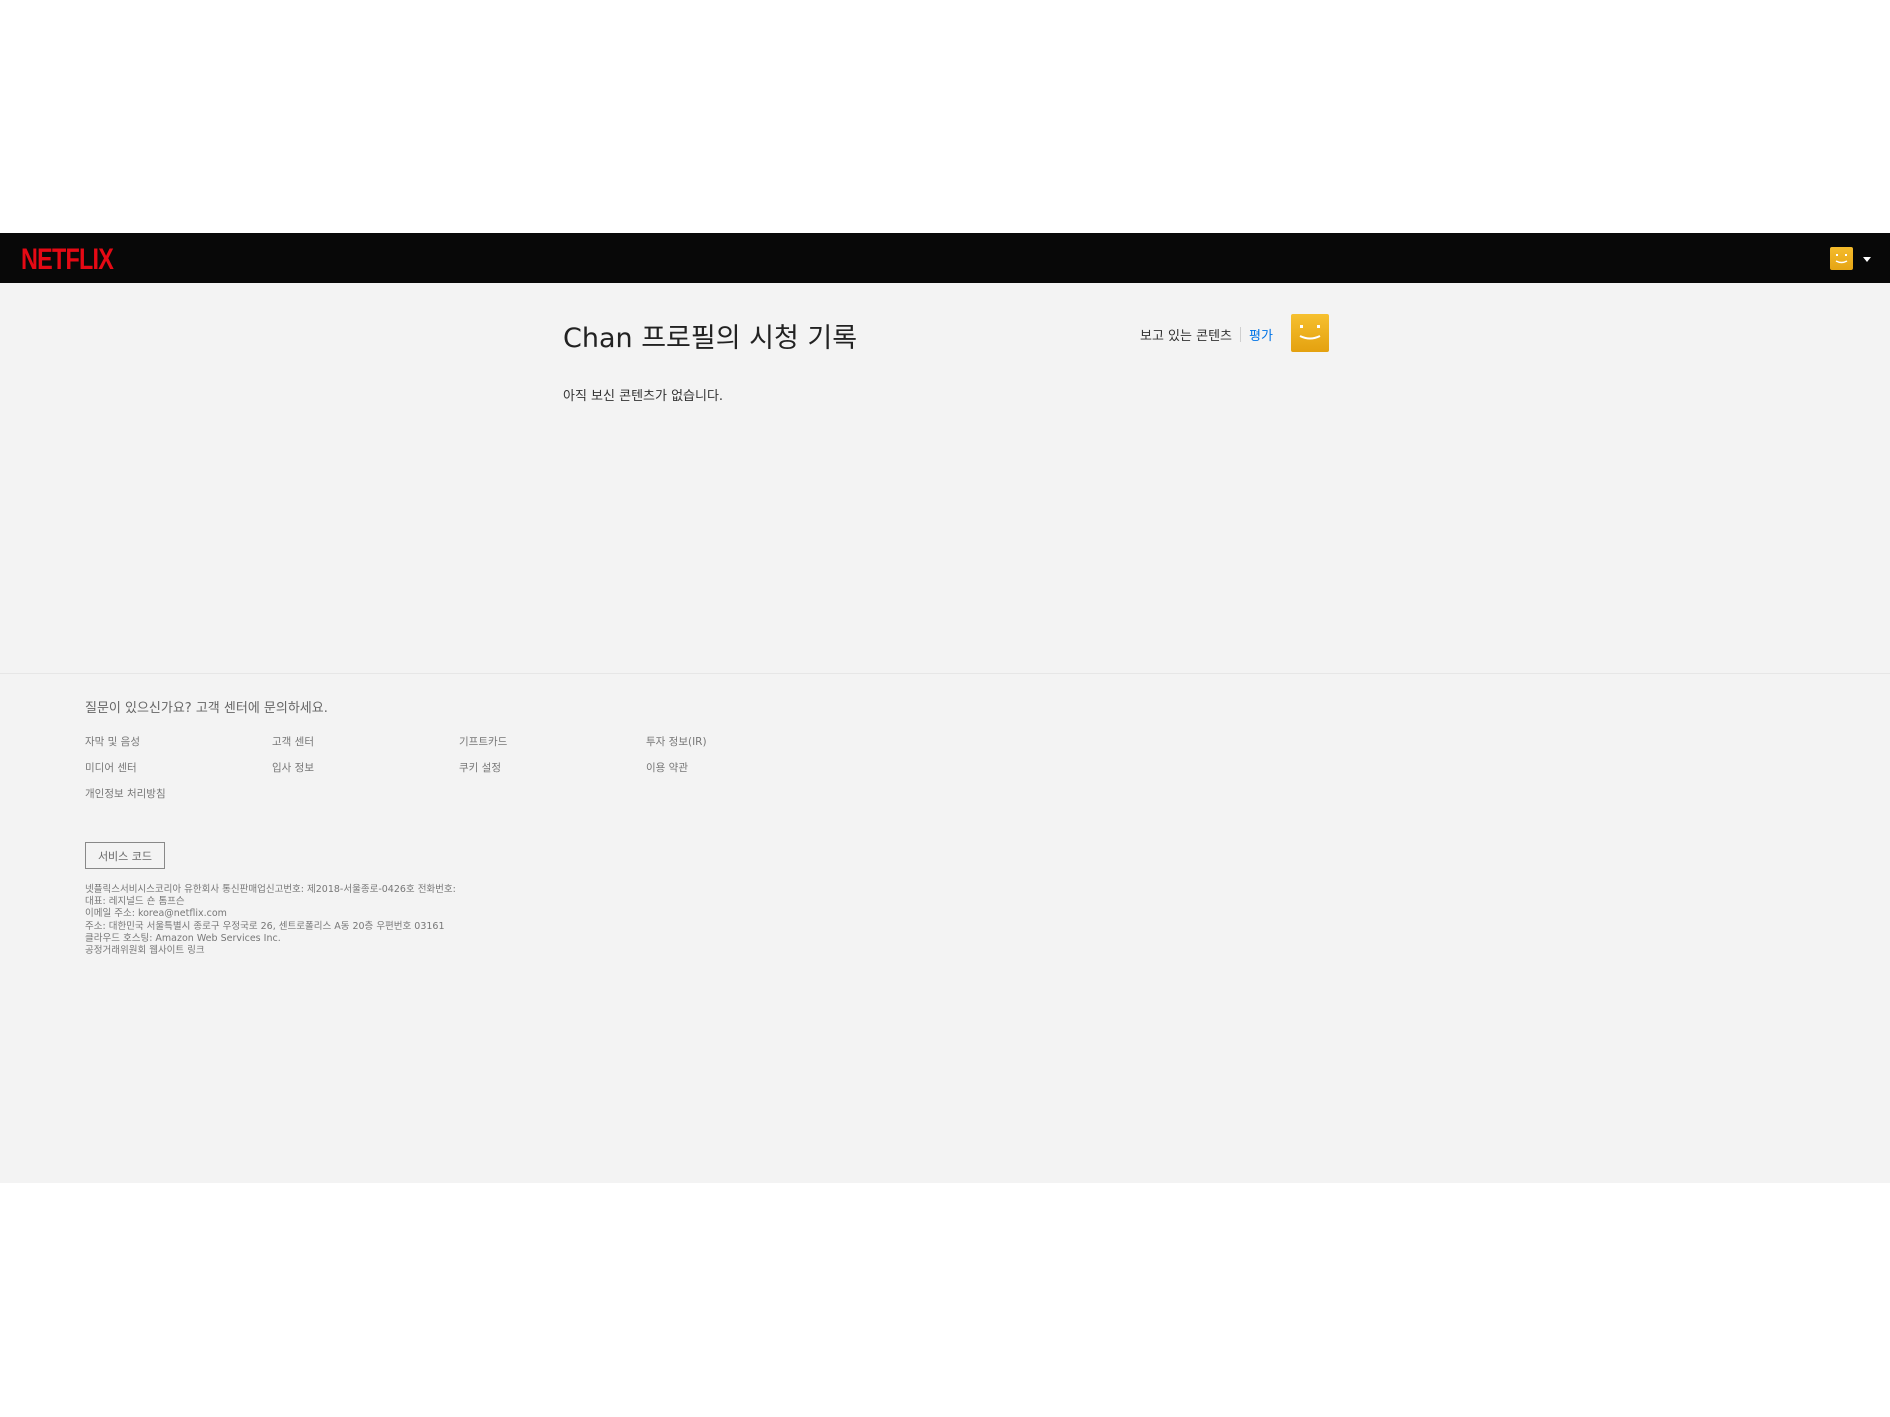 This screenshot has height=1417, width=1890. What do you see at coordinates (178, 741) in the screenshot?
I see `footer-link-audio-subtitles: 자막 및 음성` at bounding box center [178, 741].